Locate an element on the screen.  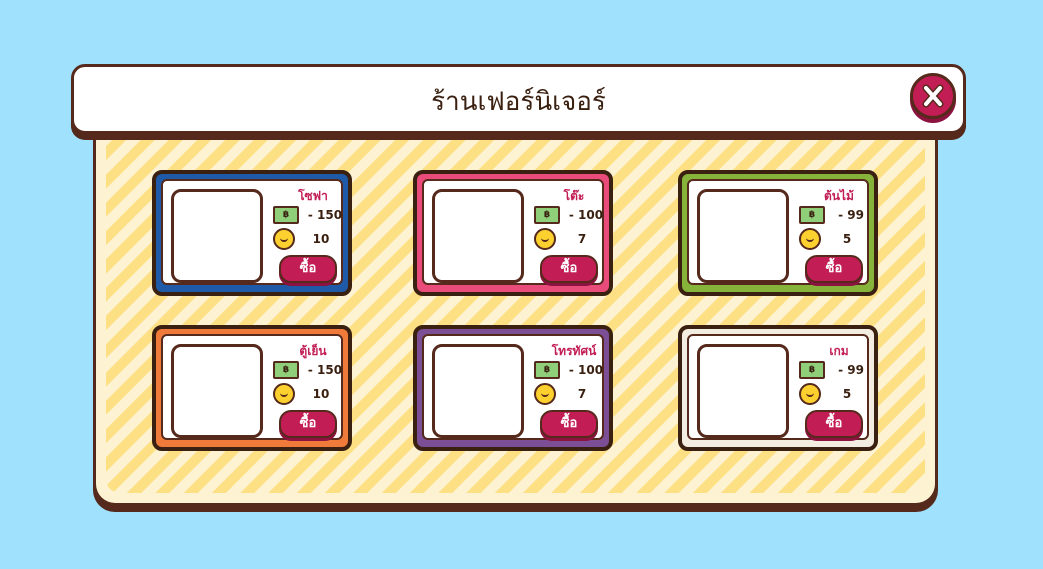
item-card-fridge: ตู้เย็น ฿ - 150 10 ซื้อ is located at coordinates (252, 388).